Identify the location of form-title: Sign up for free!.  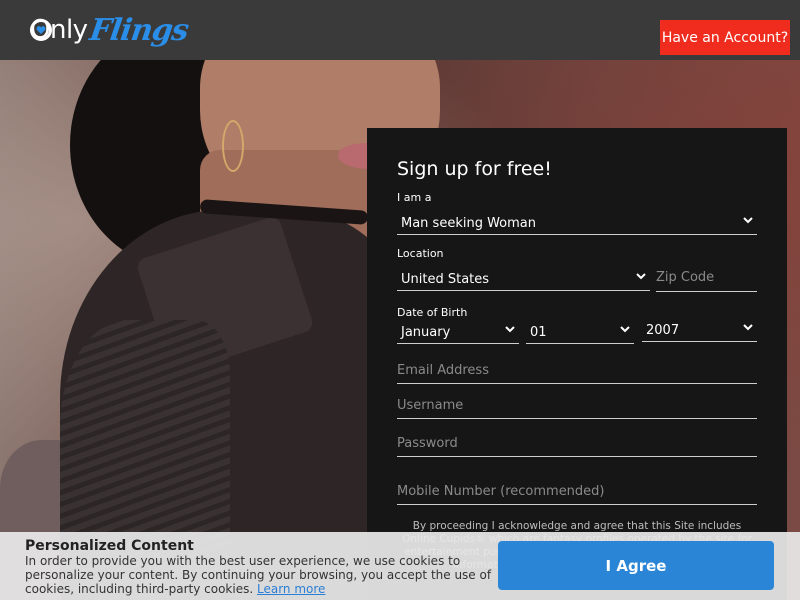
(474, 169).